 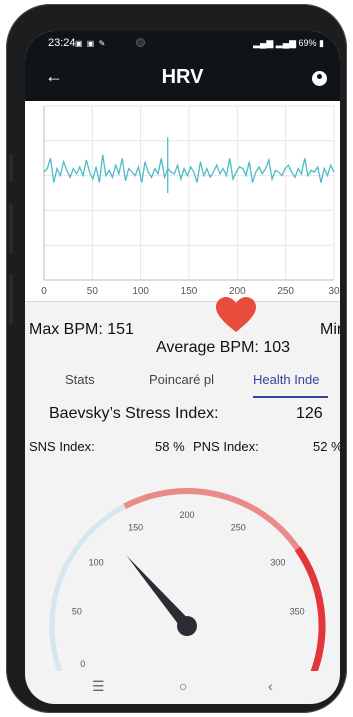 What do you see at coordinates (223, 347) in the screenshot?
I see `average-bpm: Average BPM: 103` at bounding box center [223, 347].